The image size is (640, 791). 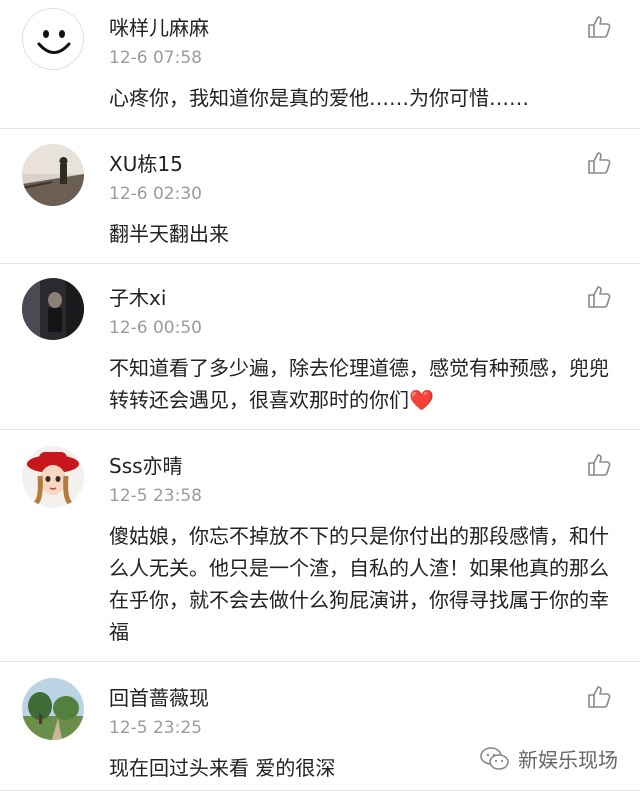 I want to click on person-on-bridge-photo-icon, so click(x=53, y=175).